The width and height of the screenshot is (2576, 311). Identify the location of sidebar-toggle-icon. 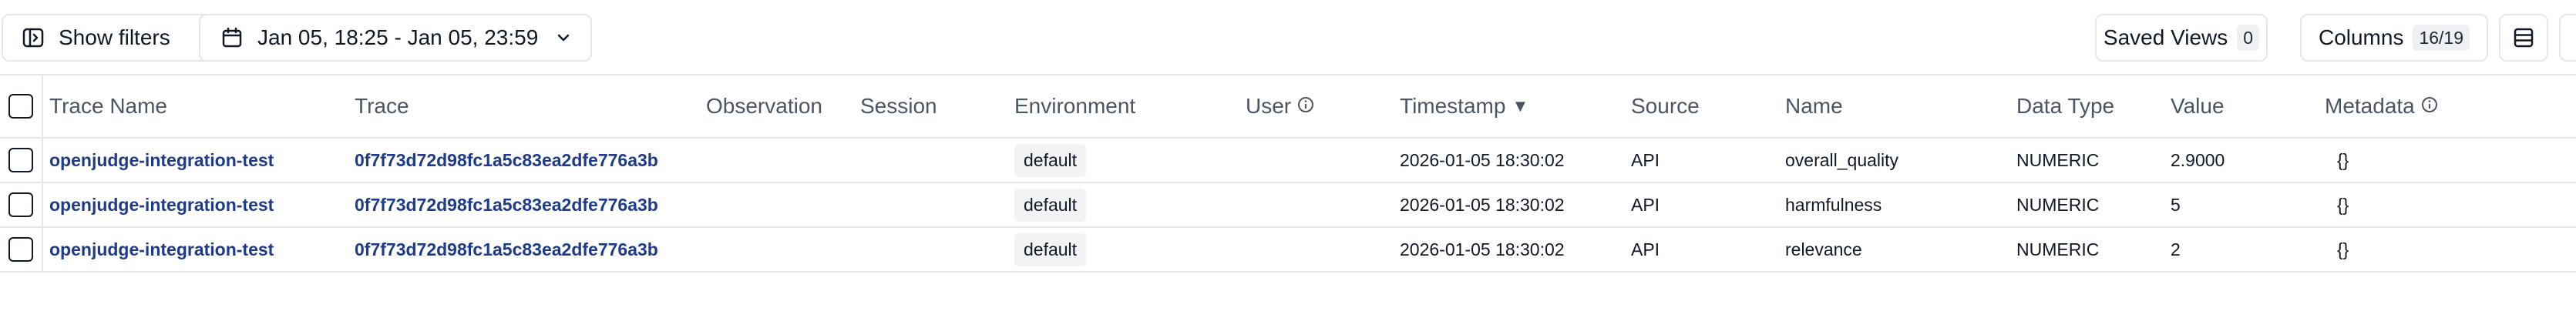
(33, 37).